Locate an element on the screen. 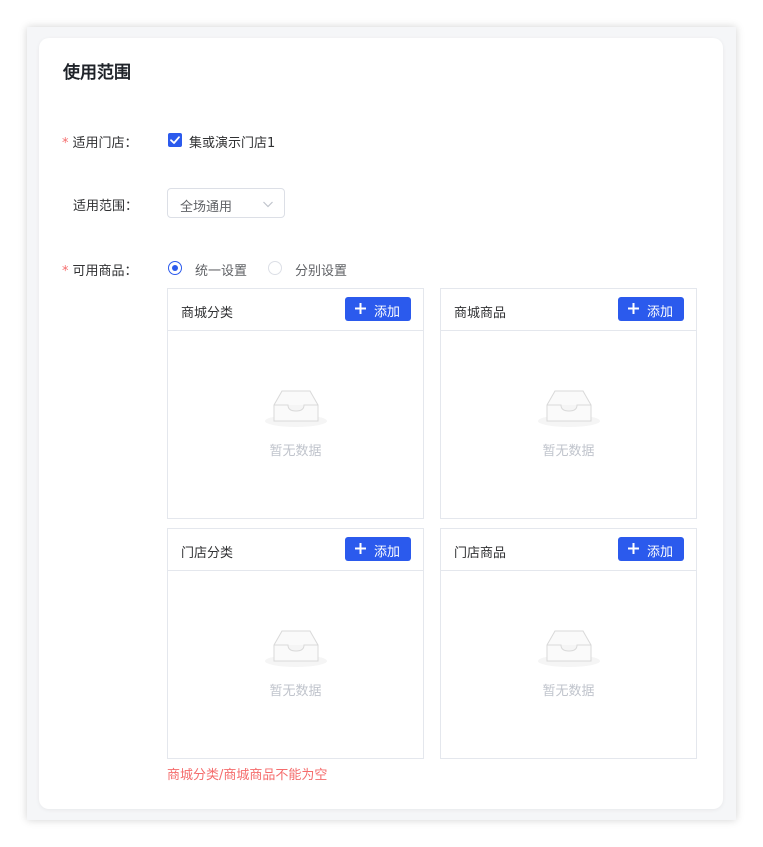  check-icon is located at coordinates (175, 140).